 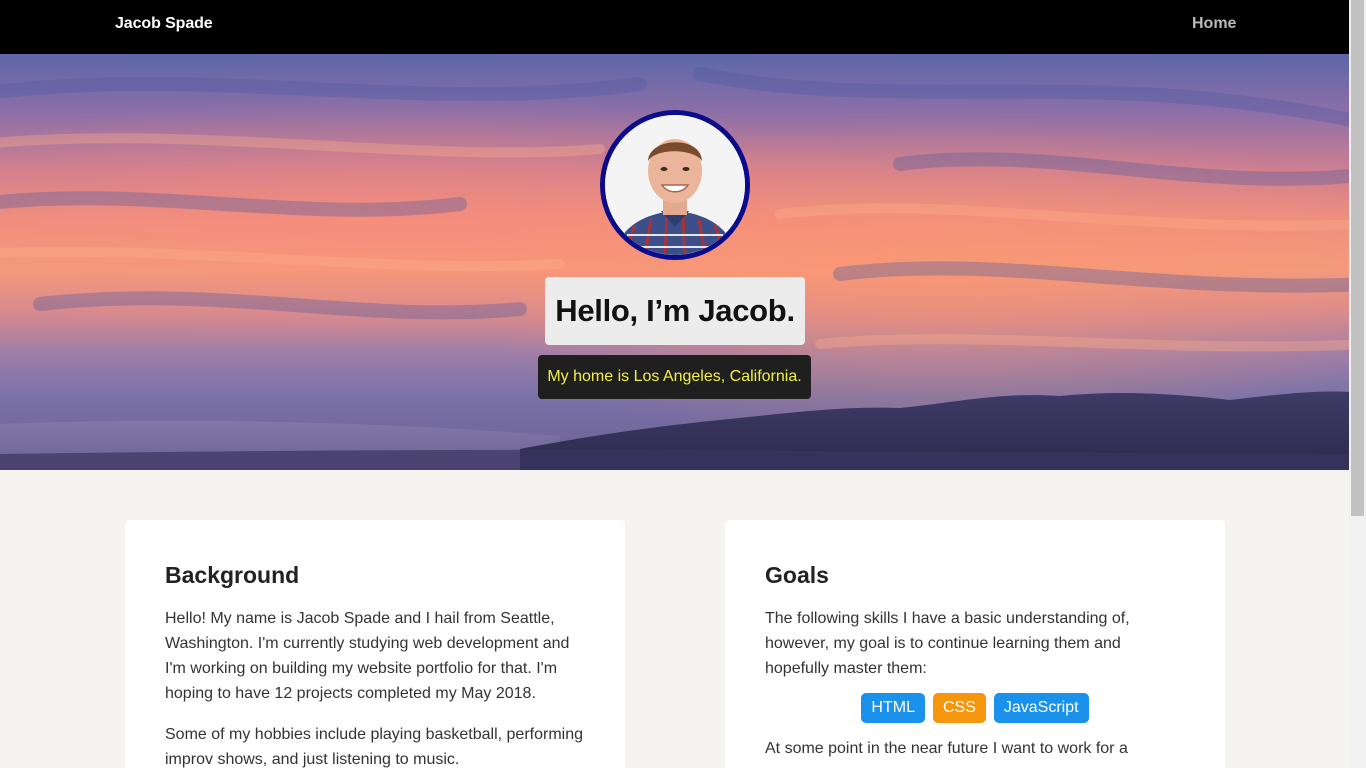 What do you see at coordinates (959, 708) in the screenshot?
I see `skill-badge-css: CSS` at bounding box center [959, 708].